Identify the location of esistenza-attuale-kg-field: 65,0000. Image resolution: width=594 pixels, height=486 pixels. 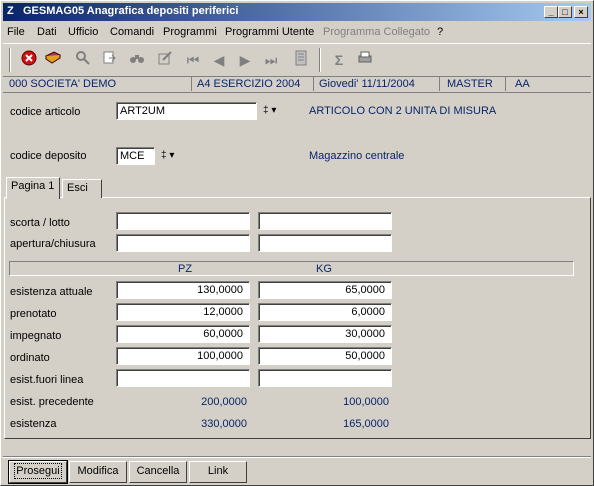
(325, 290).